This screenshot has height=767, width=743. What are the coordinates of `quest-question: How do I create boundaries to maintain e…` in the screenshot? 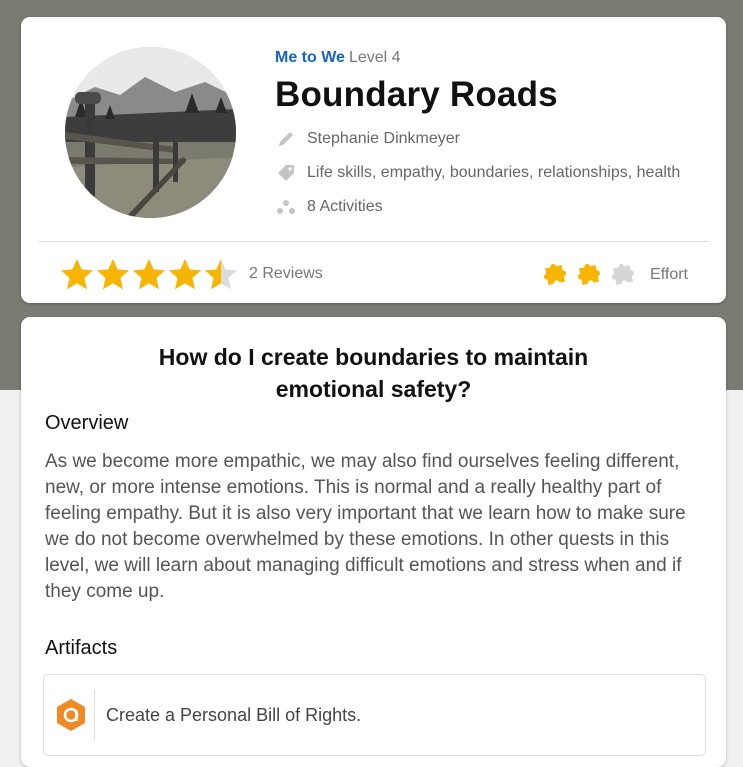 It's located at (373, 373).